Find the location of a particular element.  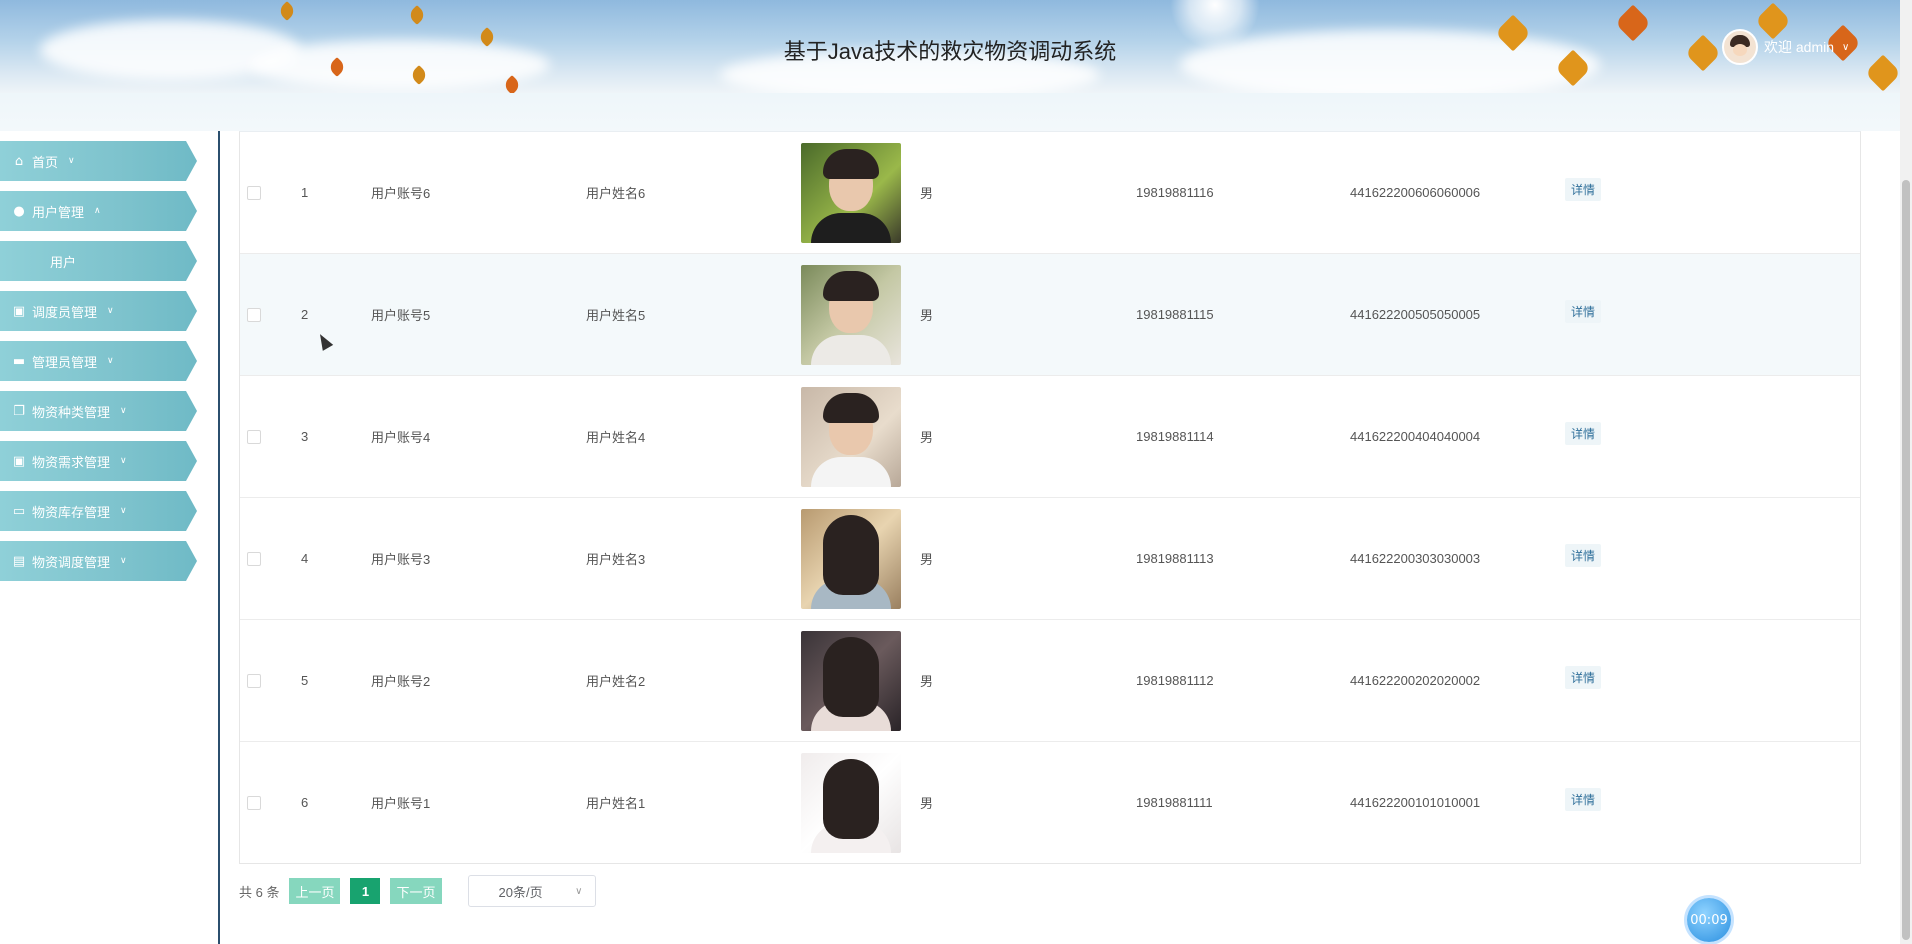

pagination: 共 6 条 上一页 1 下一页 20条/页 ∨ is located at coordinates (417, 891).